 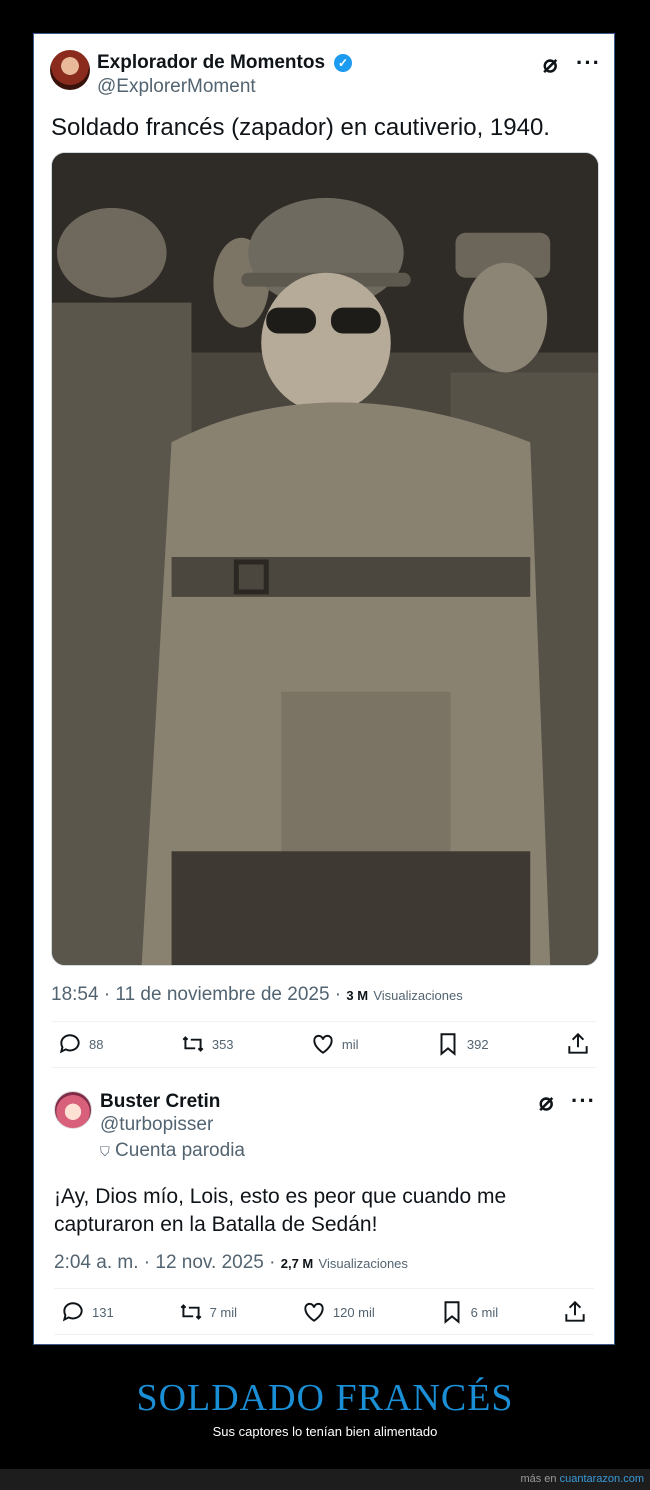 I want to click on bookmark-count: 392, so click(x=477, y=1044).